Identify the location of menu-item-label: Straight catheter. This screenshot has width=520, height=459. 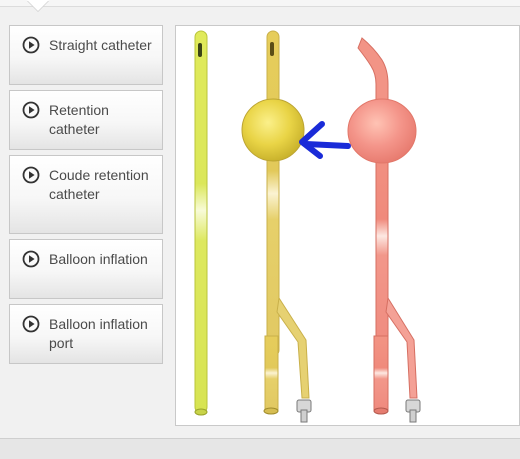
(100, 45).